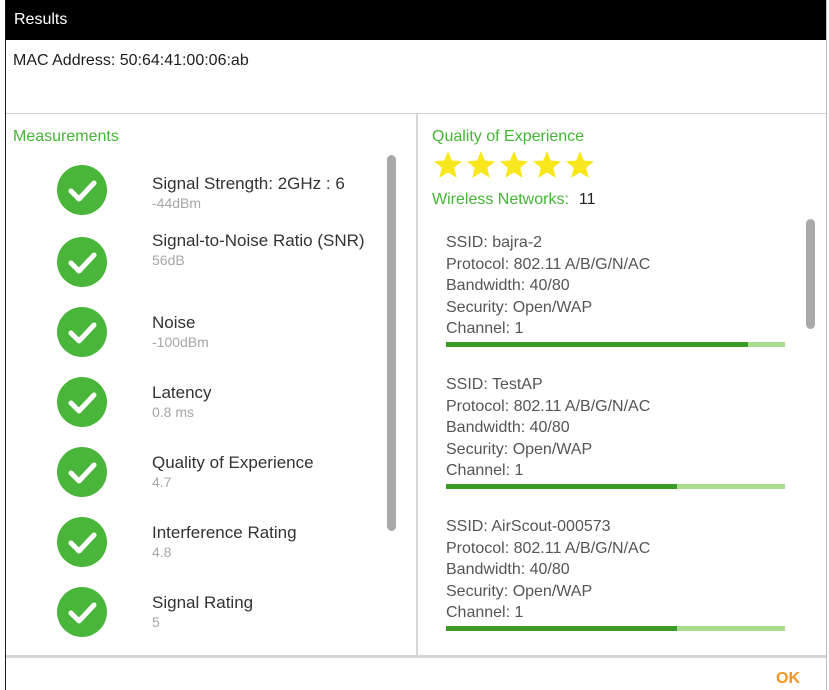 The height and width of the screenshot is (690, 829). I want to click on wireless-networks-count: 11, so click(587, 199).